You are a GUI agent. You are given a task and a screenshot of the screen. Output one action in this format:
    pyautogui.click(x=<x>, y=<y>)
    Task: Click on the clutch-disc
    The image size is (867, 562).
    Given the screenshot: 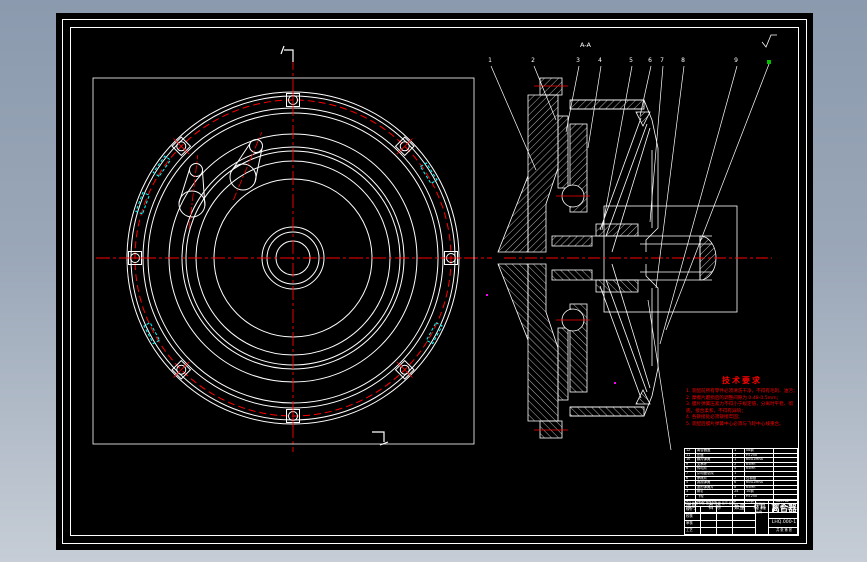 What is the action you would take?
    pyautogui.click(x=563, y=152)
    